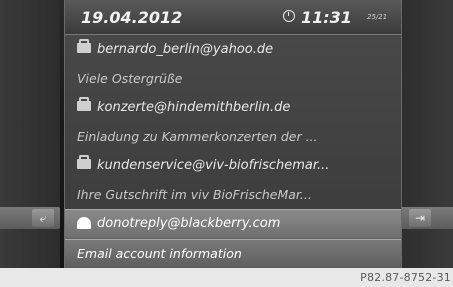  What do you see at coordinates (423, 134) in the screenshot?
I see `right-side-panel: ⇥` at bounding box center [423, 134].